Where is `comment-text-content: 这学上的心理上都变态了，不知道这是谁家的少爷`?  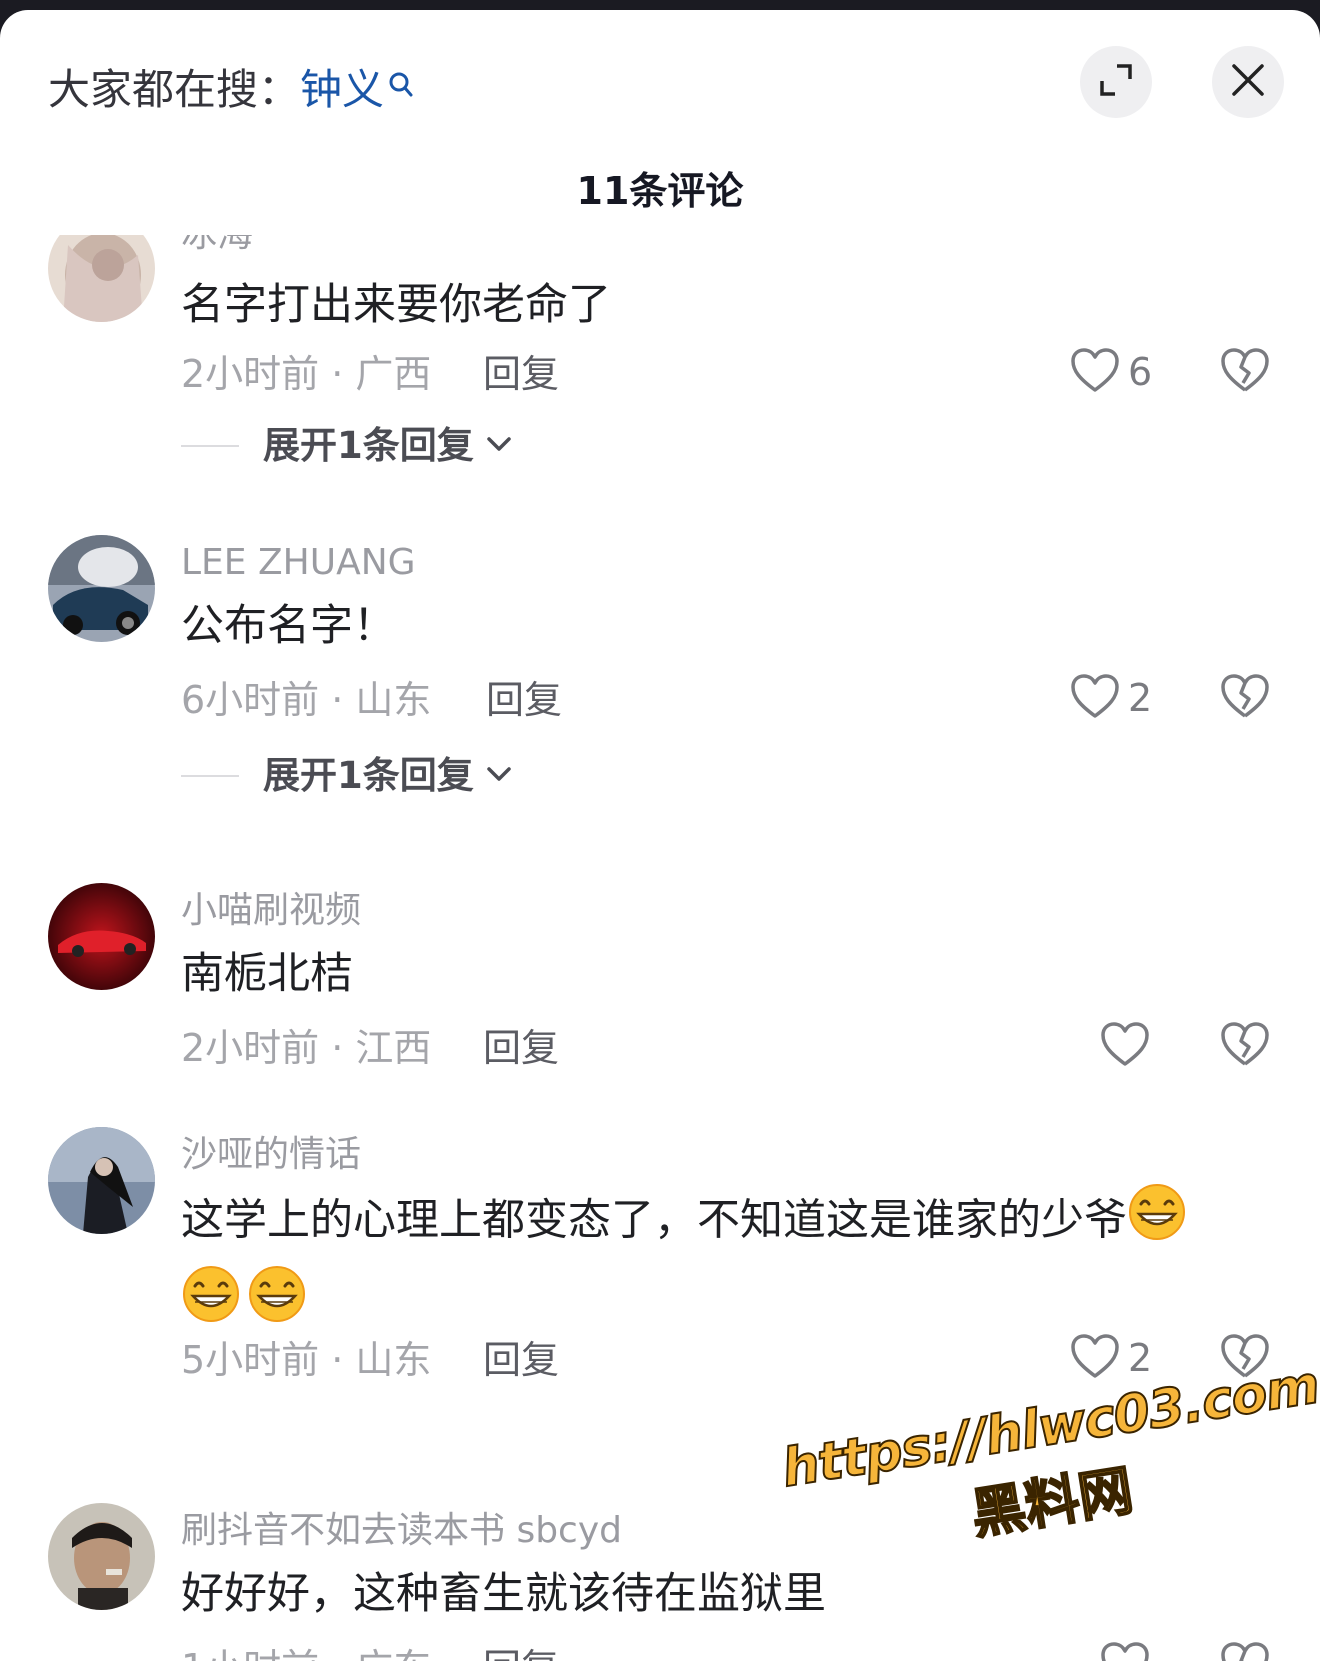
comment-text-content: 这学上的心理上都变态了，不知道这是谁家的少爷 is located at coordinates (654, 1220).